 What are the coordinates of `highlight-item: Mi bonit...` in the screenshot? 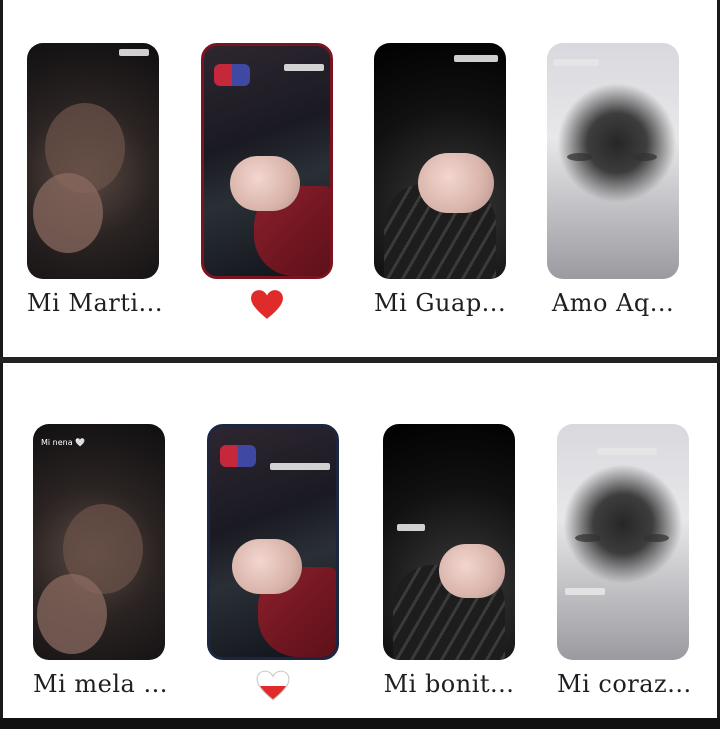 It's located at (449, 561).